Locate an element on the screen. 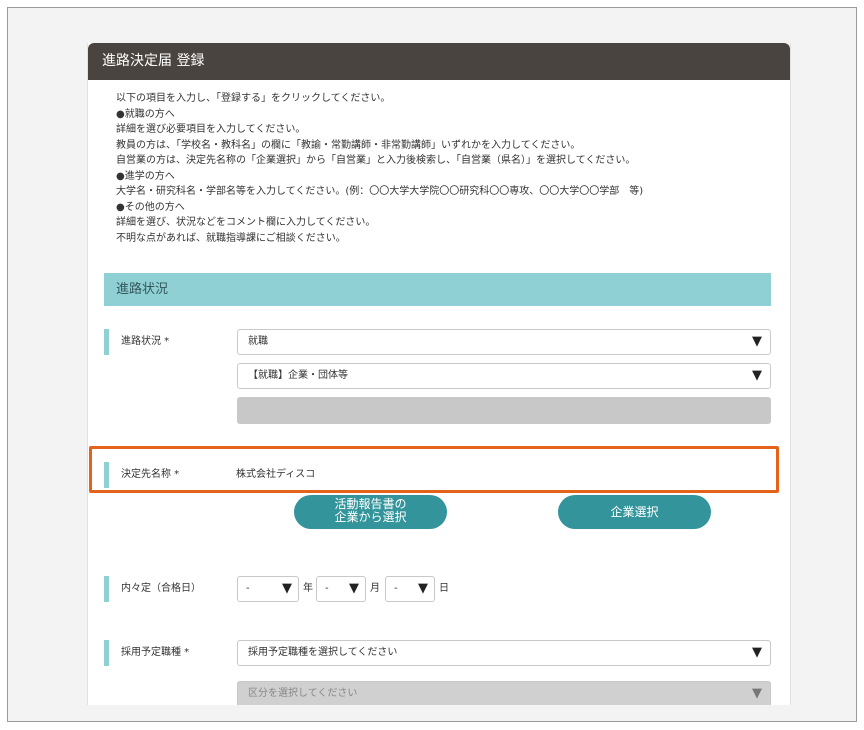  status-select-value: 就職 is located at coordinates (258, 341).